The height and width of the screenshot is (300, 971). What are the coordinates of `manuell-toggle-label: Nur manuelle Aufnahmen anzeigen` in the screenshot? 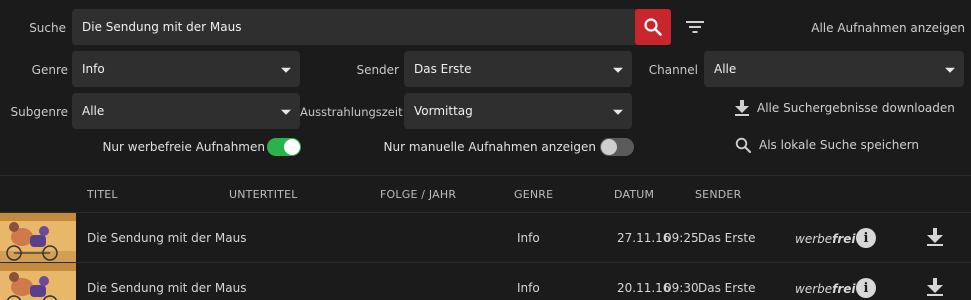 It's located at (489, 147).